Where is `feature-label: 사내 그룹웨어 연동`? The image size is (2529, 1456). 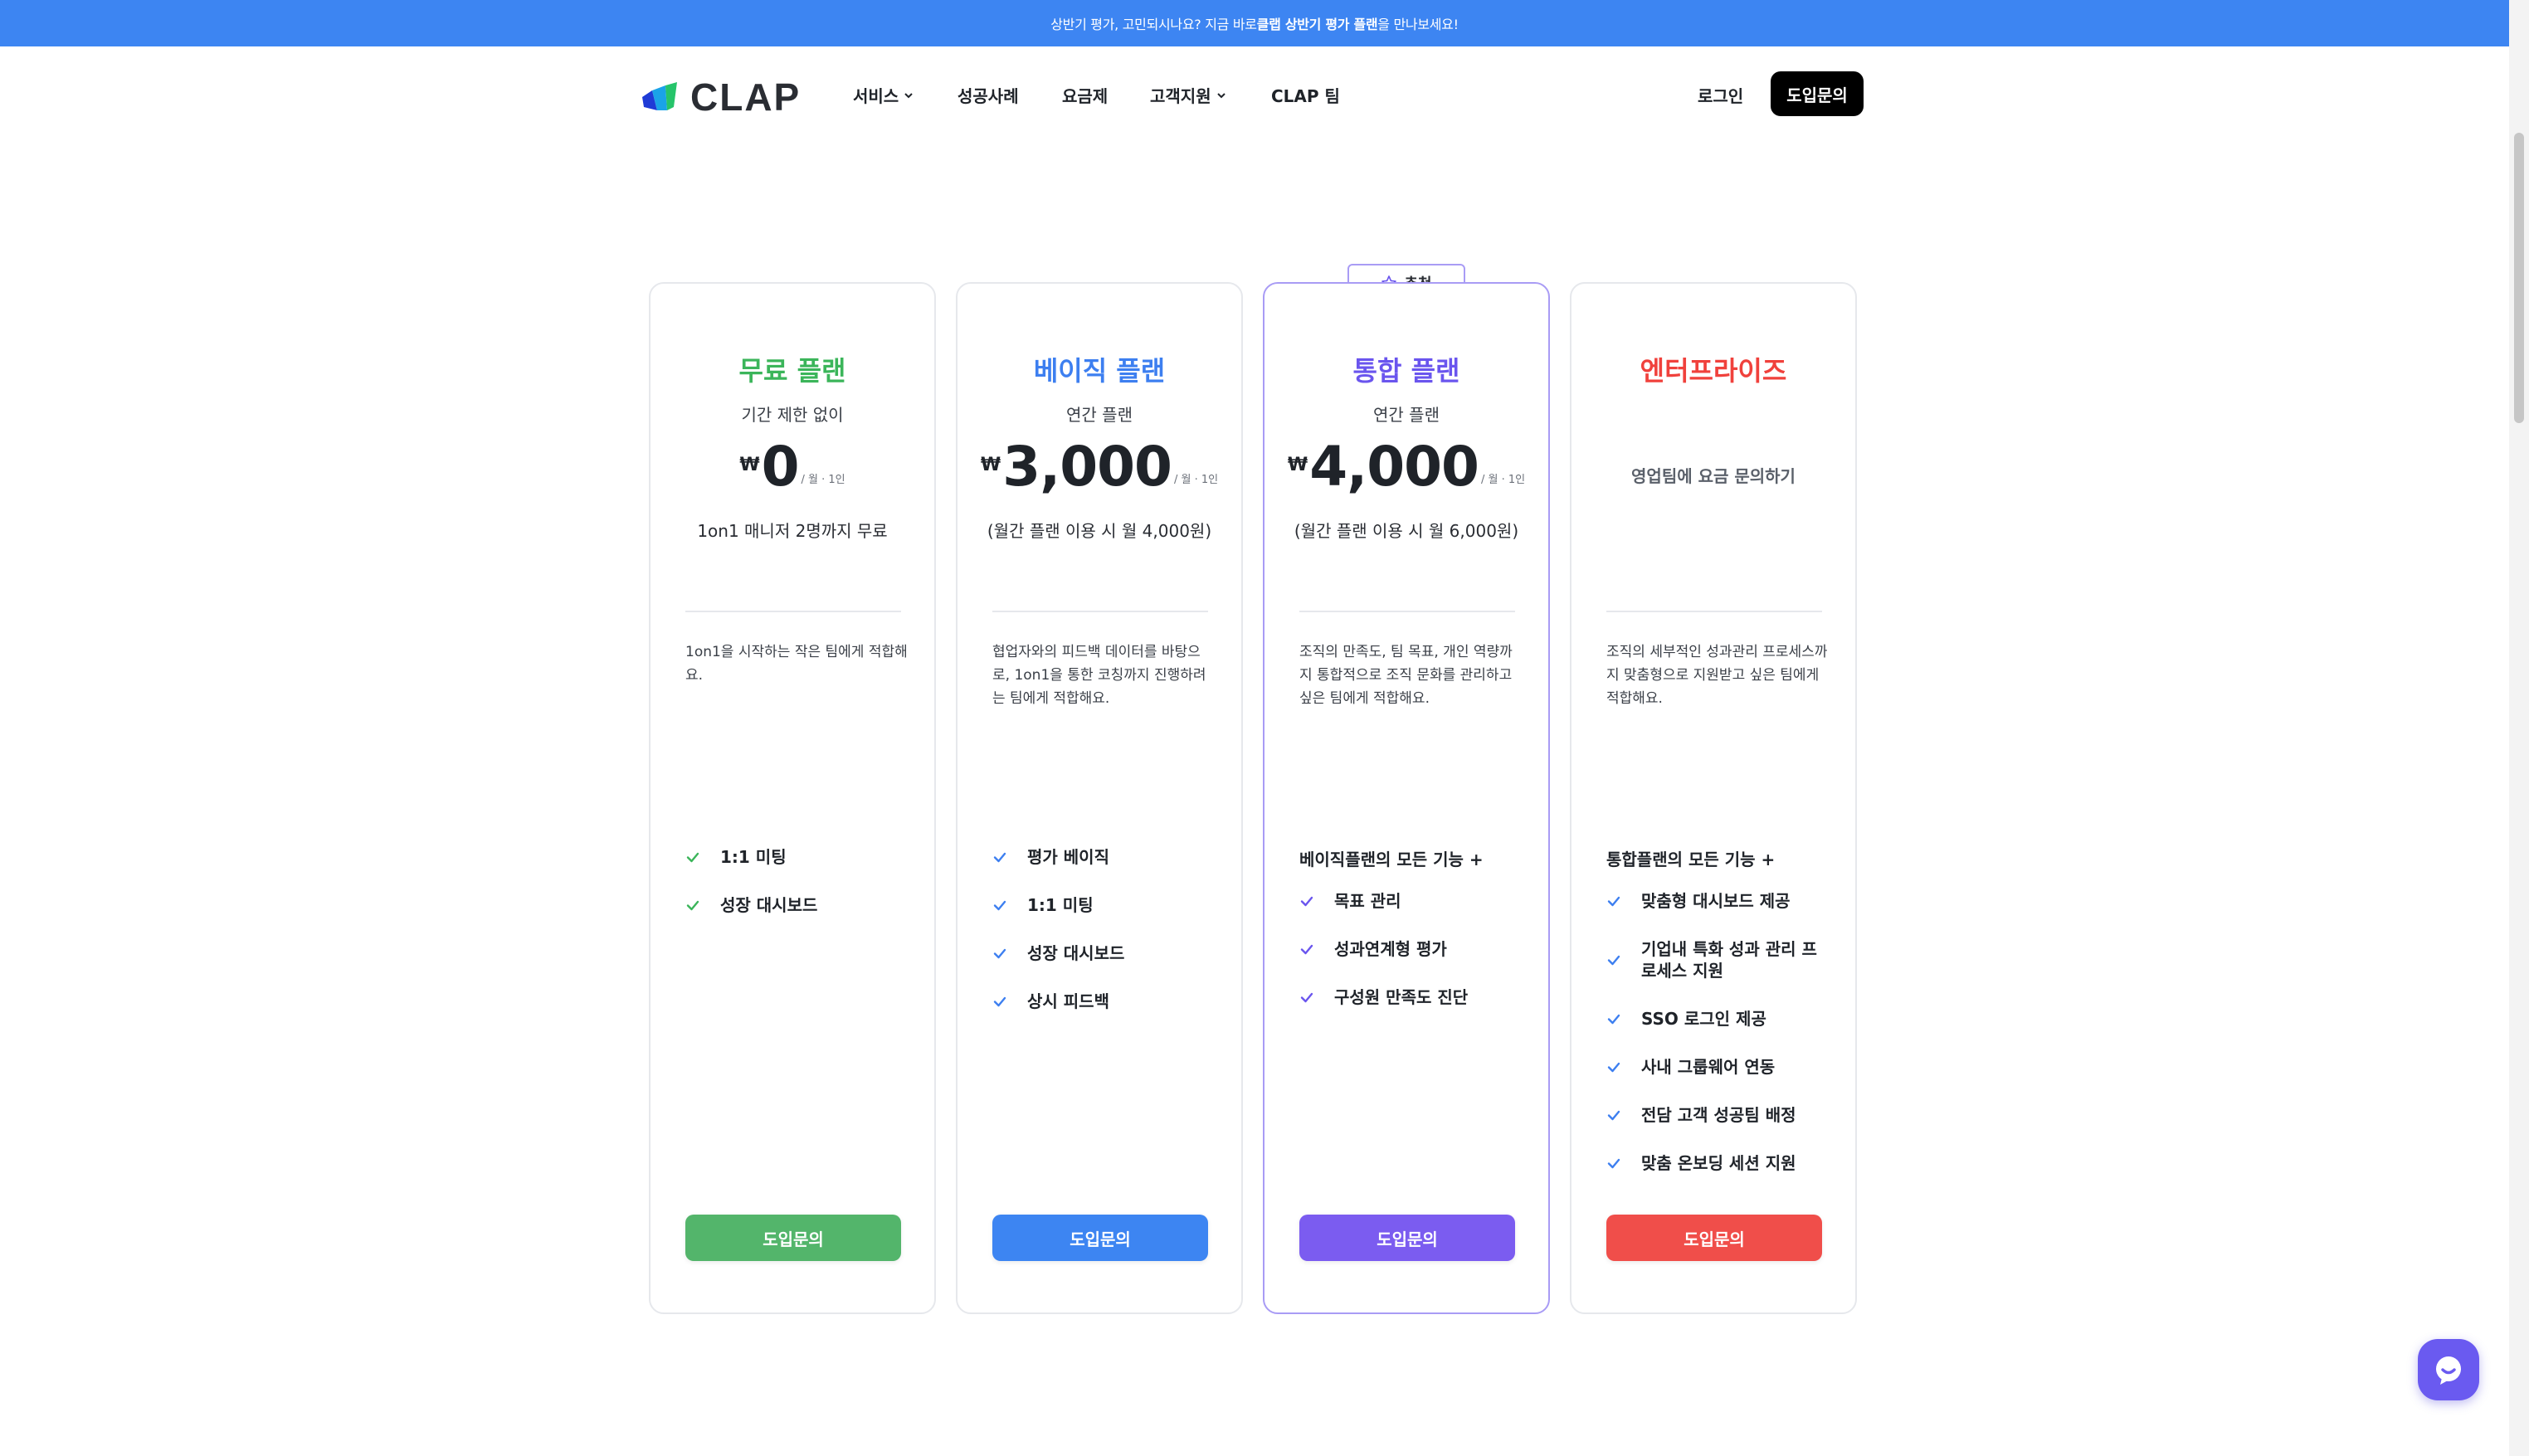 feature-label: 사내 그룹웨어 연동 is located at coordinates (1708, 1067).